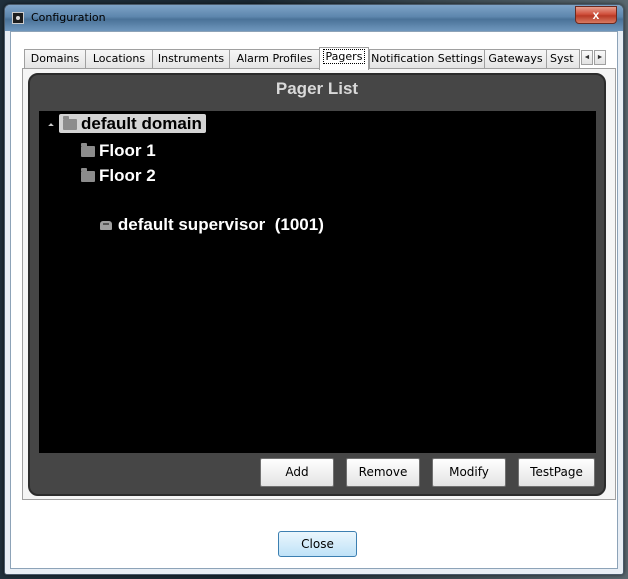 This screenshot has height=579, width=628. I want to click on window-title: Configuration, so click(68, 17).